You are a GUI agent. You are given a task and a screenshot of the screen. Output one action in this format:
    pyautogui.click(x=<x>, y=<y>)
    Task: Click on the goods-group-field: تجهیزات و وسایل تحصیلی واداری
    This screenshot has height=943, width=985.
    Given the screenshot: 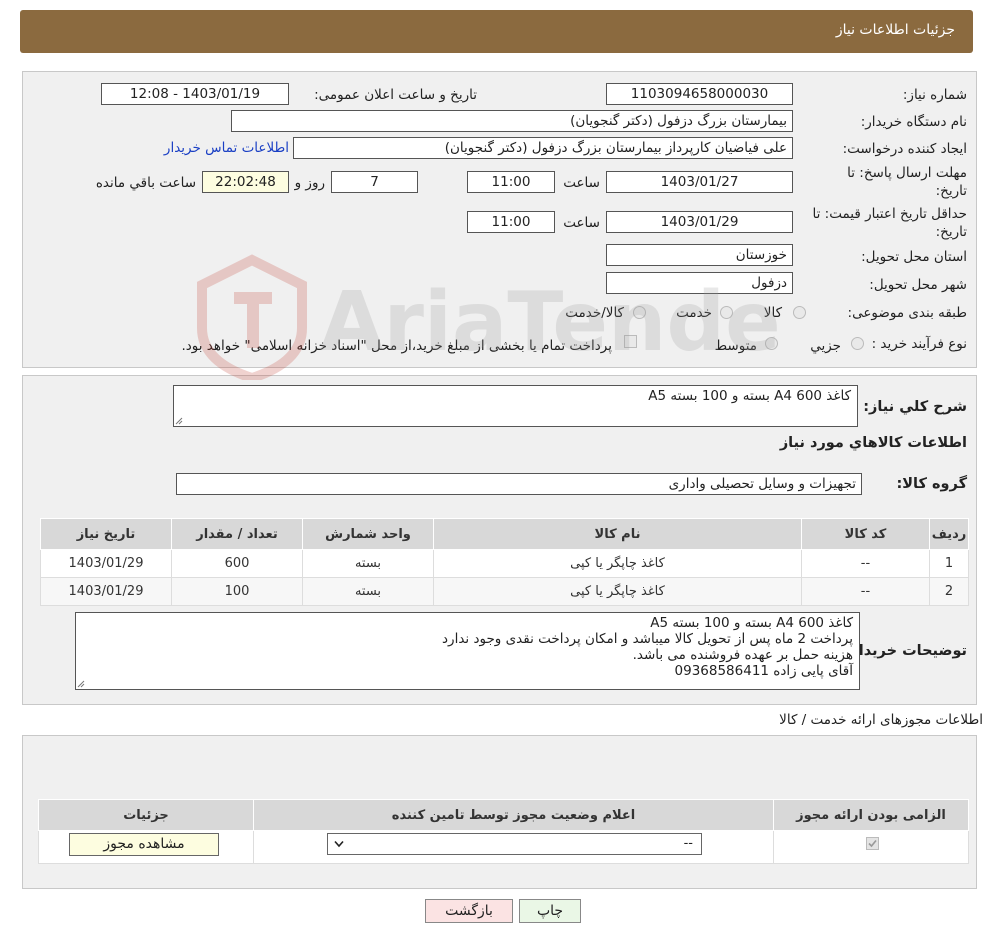 What is the action you would take?
    pyautogui.click(x=519, y=484)
    